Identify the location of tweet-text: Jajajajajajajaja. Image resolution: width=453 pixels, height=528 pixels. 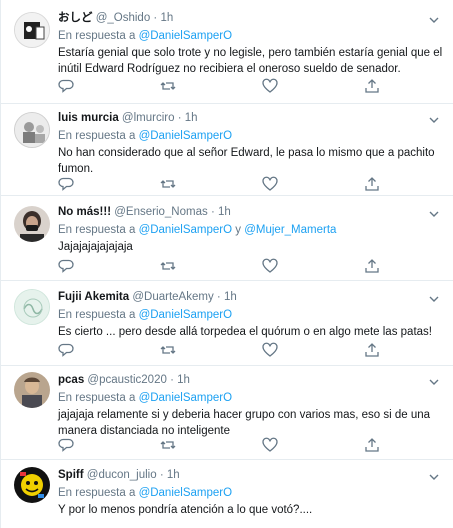
(95, 247).